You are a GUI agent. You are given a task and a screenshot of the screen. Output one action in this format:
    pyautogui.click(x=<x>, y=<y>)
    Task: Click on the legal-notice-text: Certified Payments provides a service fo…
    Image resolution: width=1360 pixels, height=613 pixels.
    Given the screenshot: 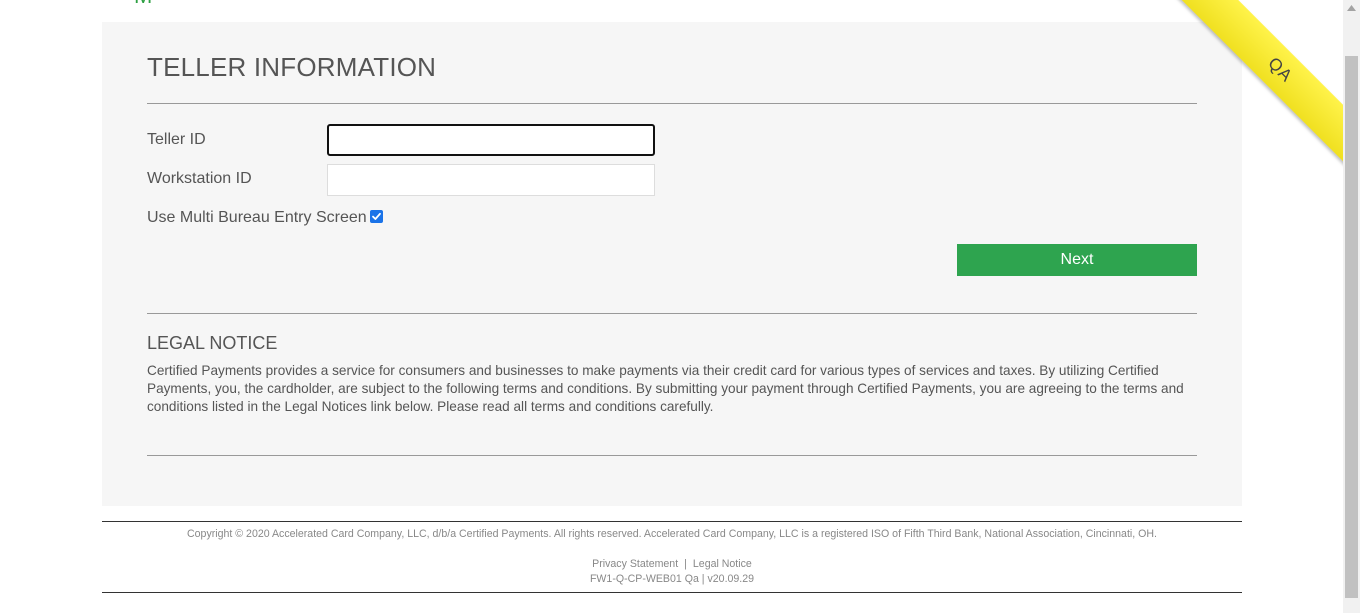 What is the action you would take?
    pyautogui.click(x=665, y=388)
    